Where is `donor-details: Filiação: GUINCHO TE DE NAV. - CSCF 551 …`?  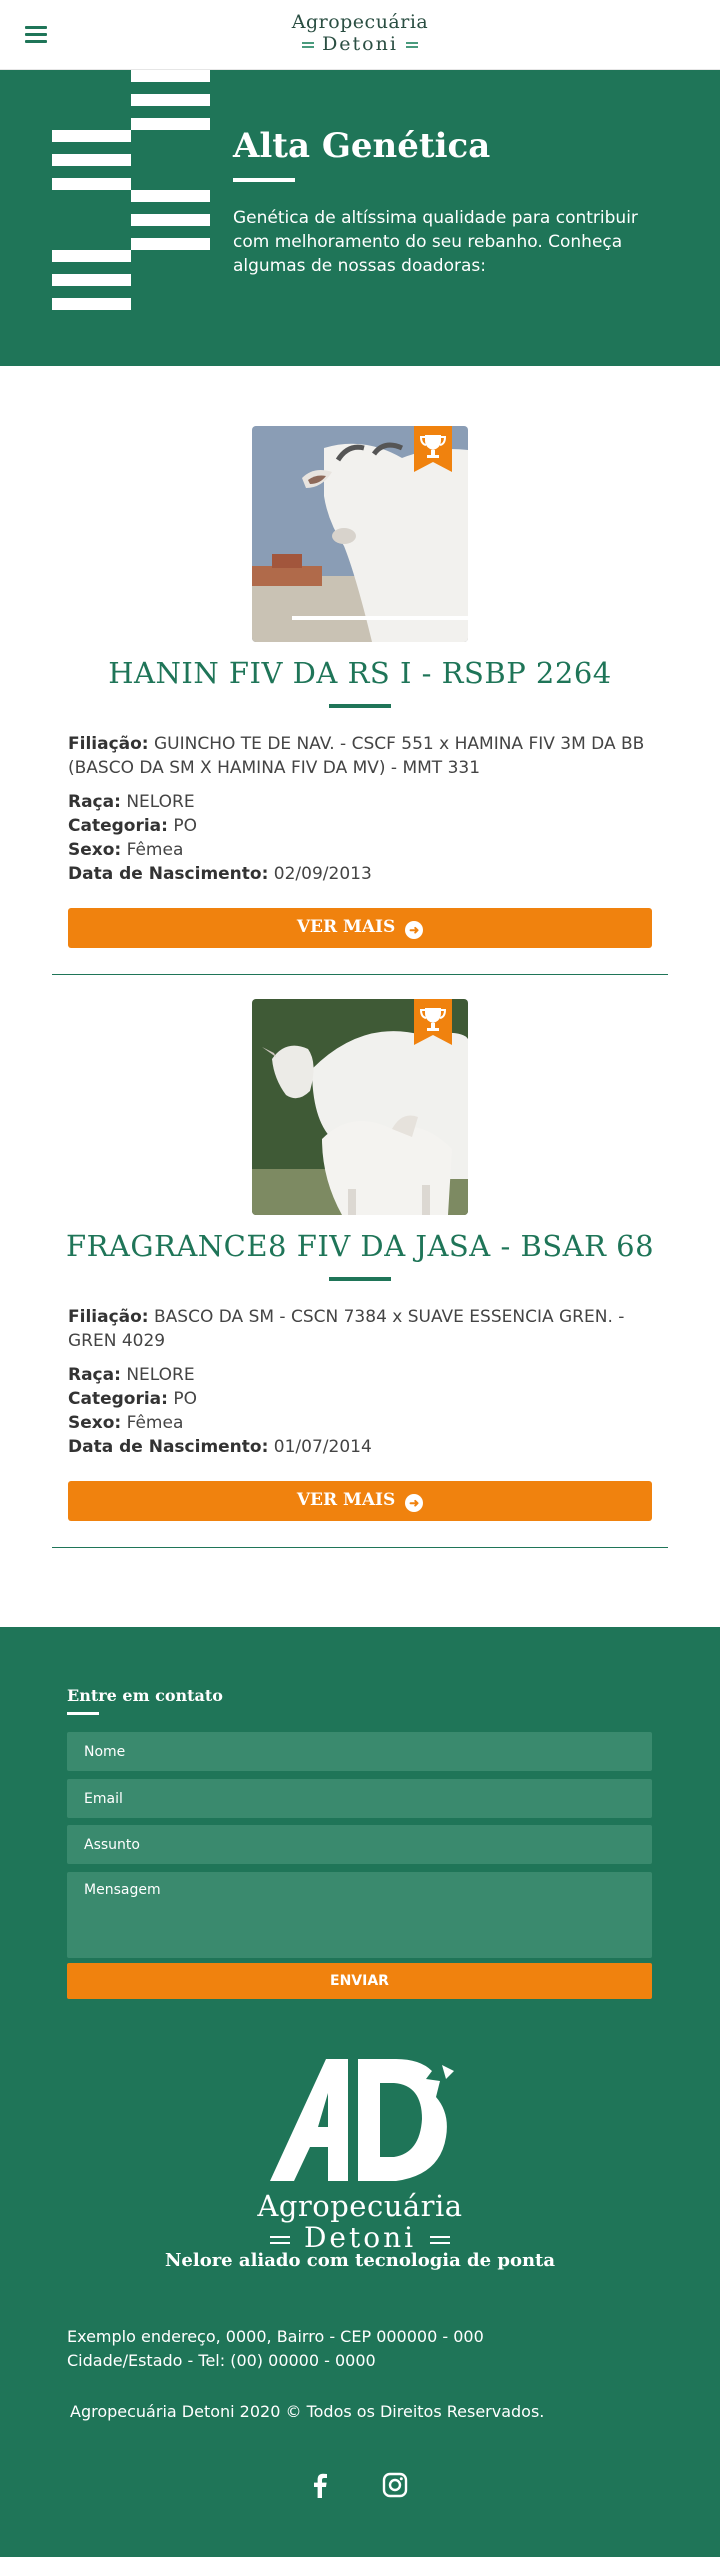 donor-details: Filiação: GUINCHO TE DE NAV. - CSCF 551 … is located at coordinates (360, 809).